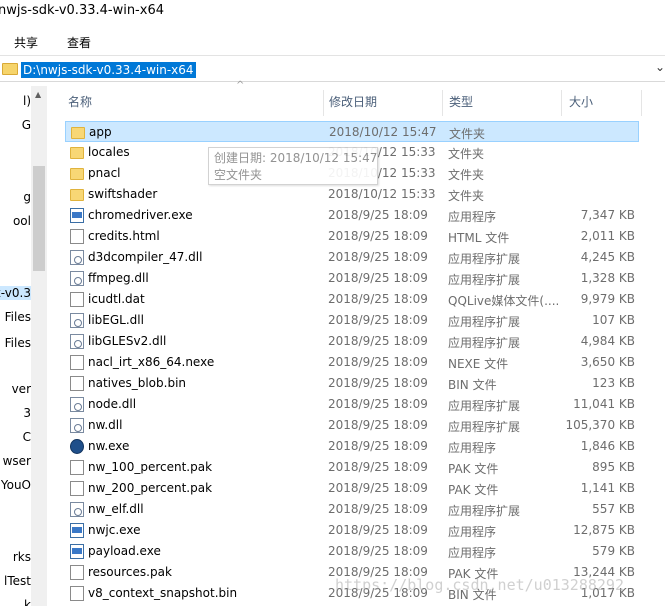  What do you see at coordinates (100, 132) in the screenshot?
I see `file-name: app` at bounding box center [100, 132].